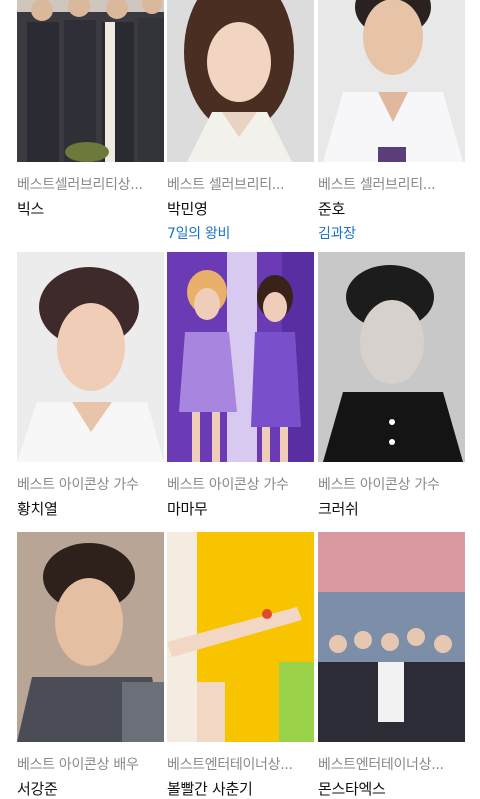 Image resolution: width=480 pixels, height=799 pixels. I want to click on celebrity-card-junho: 베스트 셀러브리티... 준호 김과장, so click(391, 121).